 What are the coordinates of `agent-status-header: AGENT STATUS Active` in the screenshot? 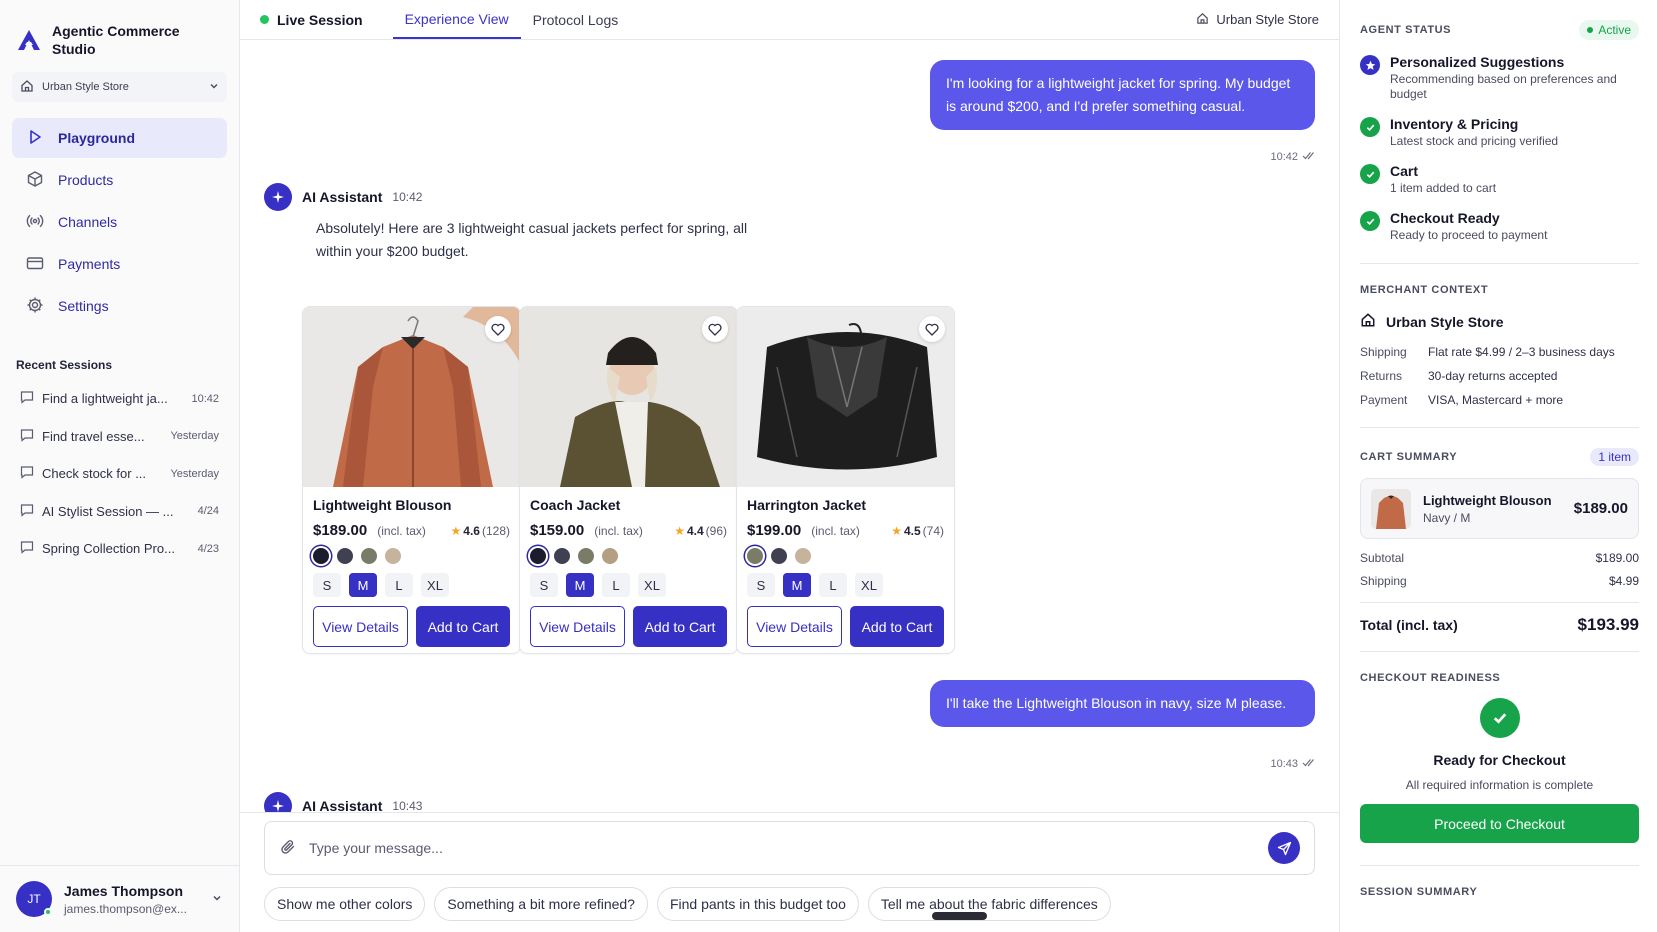 It's located at (1499, 30).